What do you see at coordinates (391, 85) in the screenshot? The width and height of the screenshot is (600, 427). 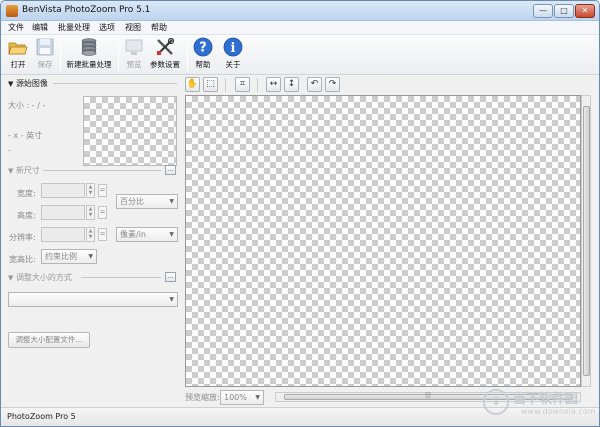 I see `view-toolbar: ✋ ⬚ ⌗ ↔ ↕ ↶ ↷` at bounding box center [391, 85].